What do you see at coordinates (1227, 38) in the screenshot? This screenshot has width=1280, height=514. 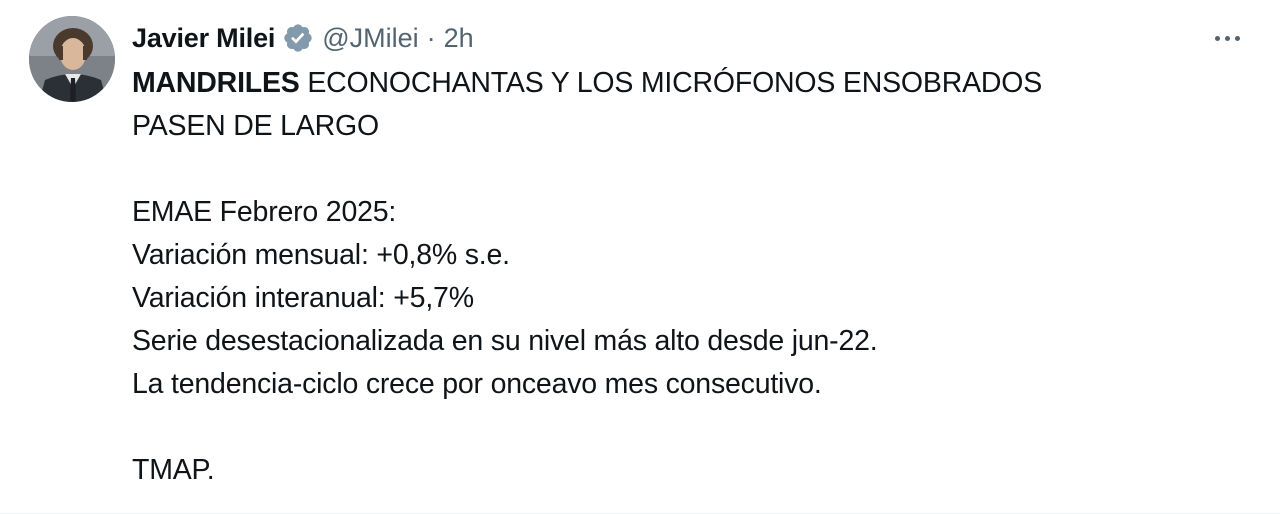 I see `more-horizontal-icon` at bounding box center [1227, 38].